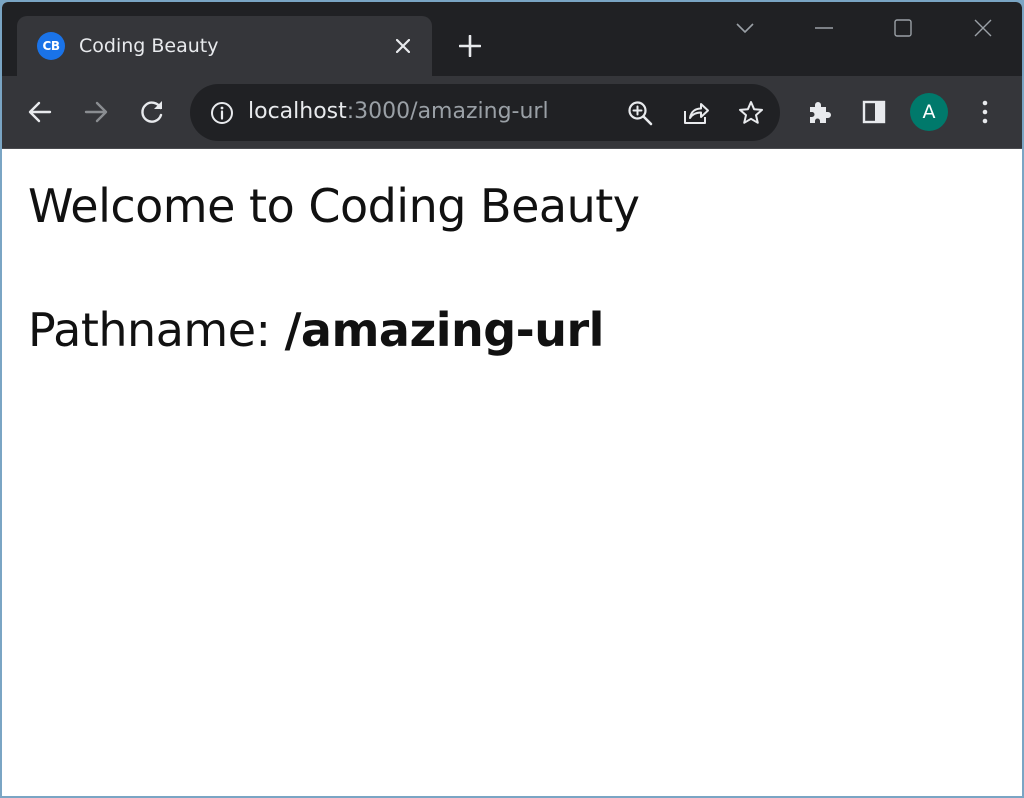 The height and width of the screenshot is (798, 1024). I want to click on back-button, so click(40, 112).